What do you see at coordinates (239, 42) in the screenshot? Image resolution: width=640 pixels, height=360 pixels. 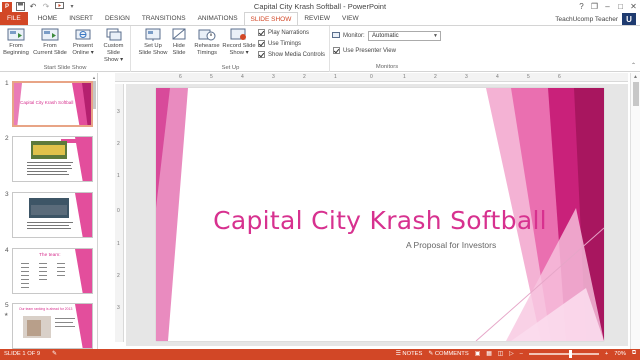 I see `record-slide-show-button: Record Slide Show ▾` at bounding box center [239, 42].